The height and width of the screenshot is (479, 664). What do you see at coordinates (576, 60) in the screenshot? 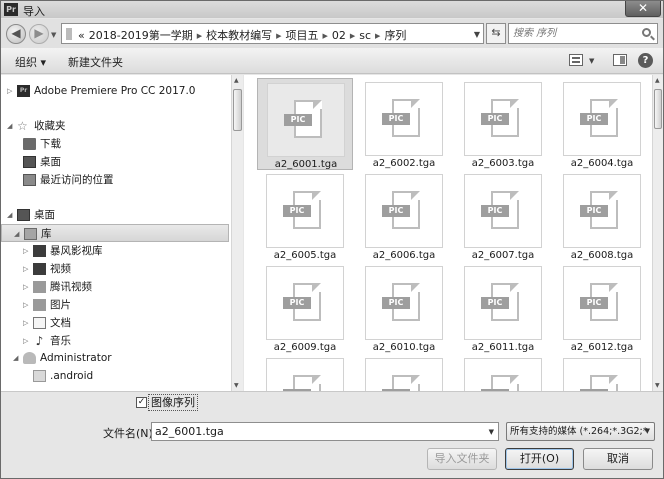
I see `view-options-icon` at bounding box center [576, 60].